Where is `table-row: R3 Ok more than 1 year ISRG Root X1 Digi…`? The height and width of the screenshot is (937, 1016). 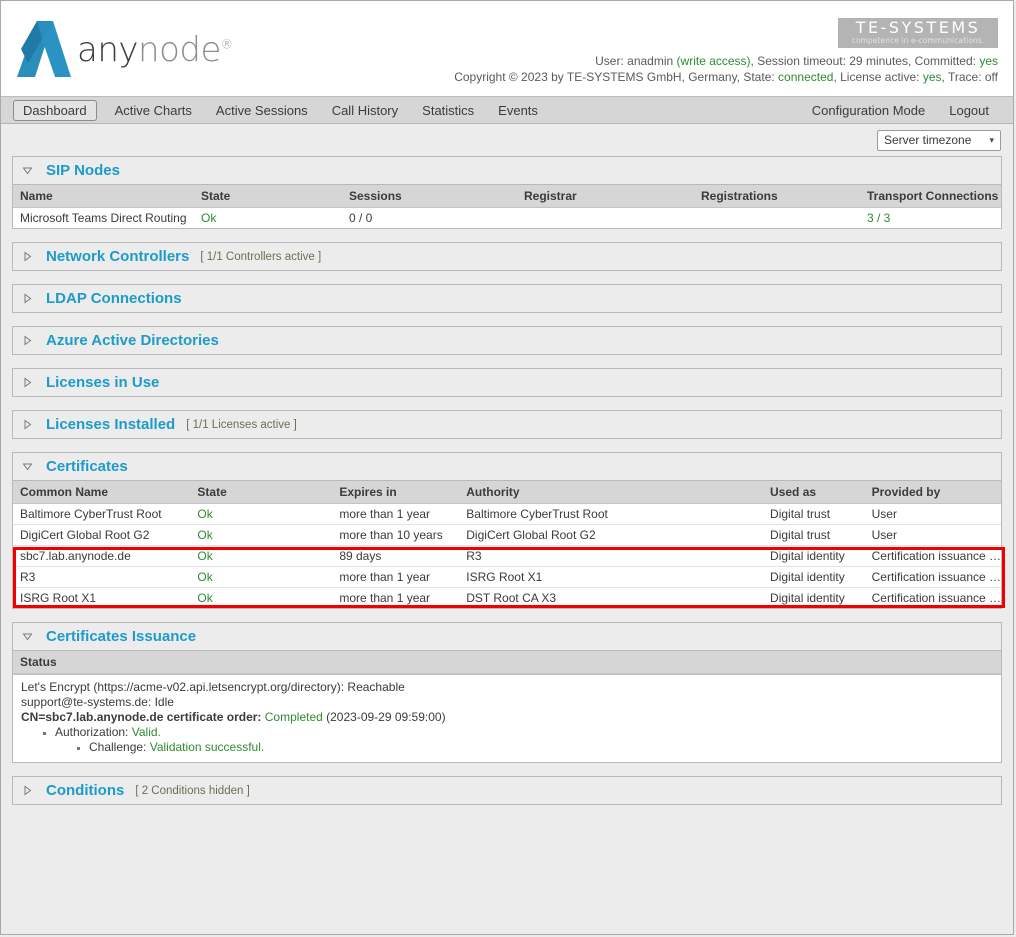
table-row: R3 Ok more than 1 year ISRG Root X1 Digi… is located at coordinates (507, 577).